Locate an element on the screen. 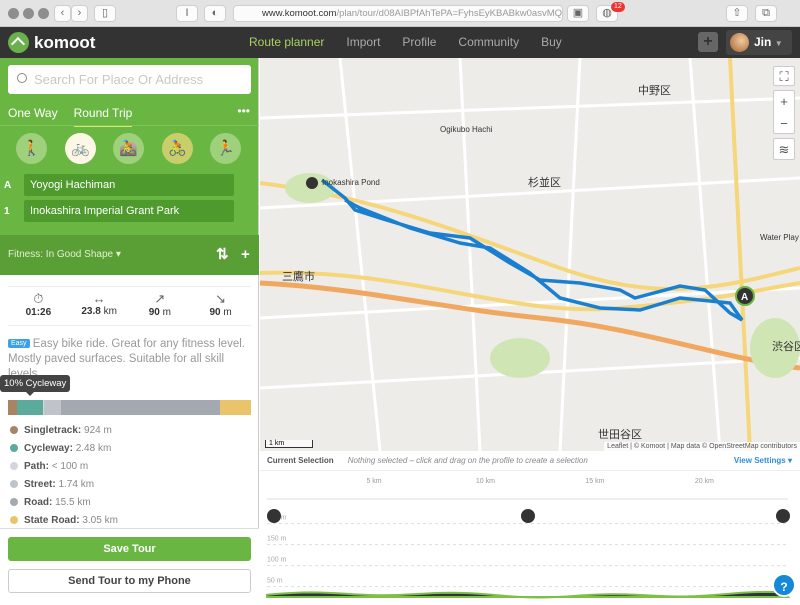 The image size is (800, 605). add-button: + is located at coordinates (708, 42).